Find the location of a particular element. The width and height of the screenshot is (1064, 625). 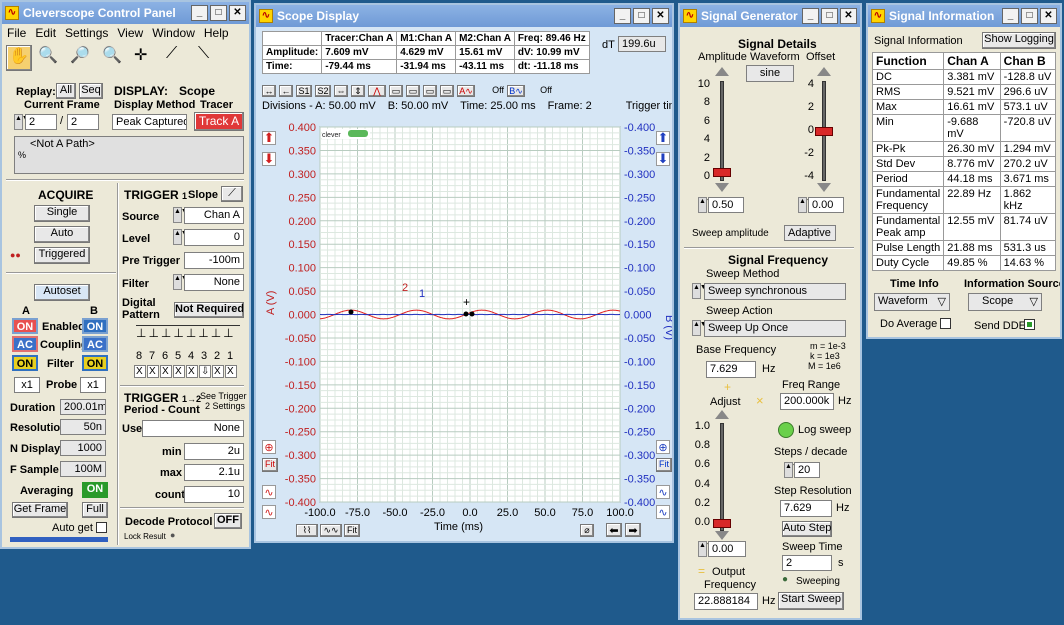

zoom-out-icon: 🔍 is located at coordinates (115, 60).